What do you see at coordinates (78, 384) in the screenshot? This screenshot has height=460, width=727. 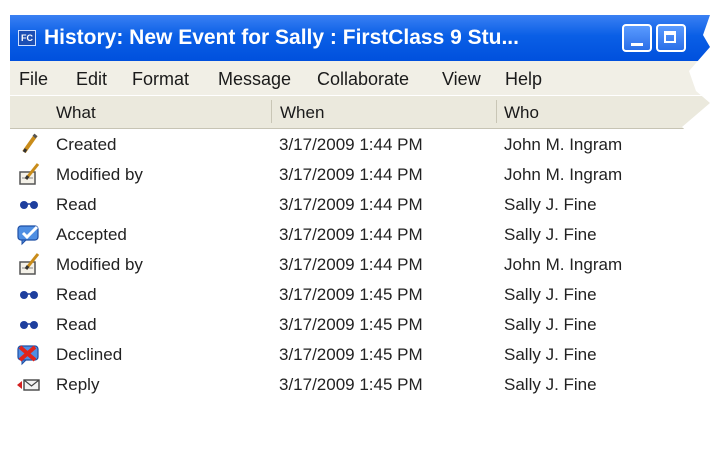 I see `what-cell: Reply` at bounding box center [78, 384].